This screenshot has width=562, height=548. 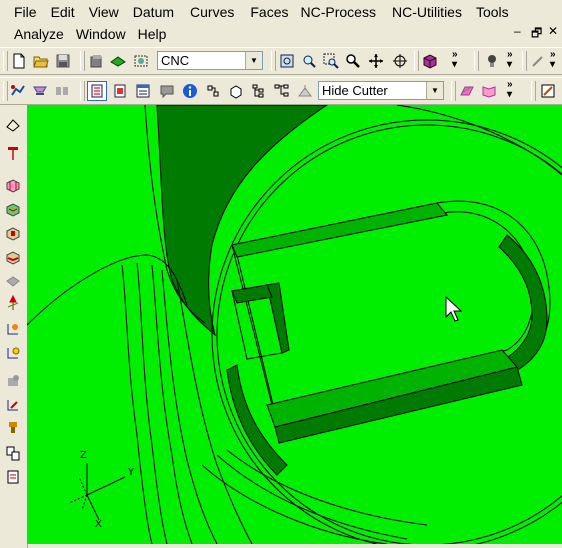 I want to click on nc-sequence-button, so click(x=97, y=91).